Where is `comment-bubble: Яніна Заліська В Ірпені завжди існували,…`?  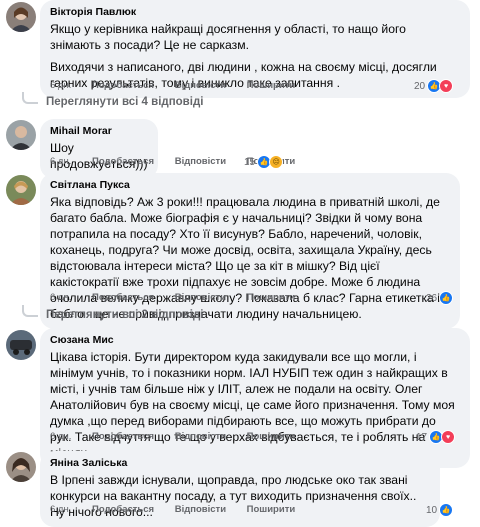 comment-bubble: Яніна Заліська В Ірпені завжди існували,… is located at coordinates (240, 489).